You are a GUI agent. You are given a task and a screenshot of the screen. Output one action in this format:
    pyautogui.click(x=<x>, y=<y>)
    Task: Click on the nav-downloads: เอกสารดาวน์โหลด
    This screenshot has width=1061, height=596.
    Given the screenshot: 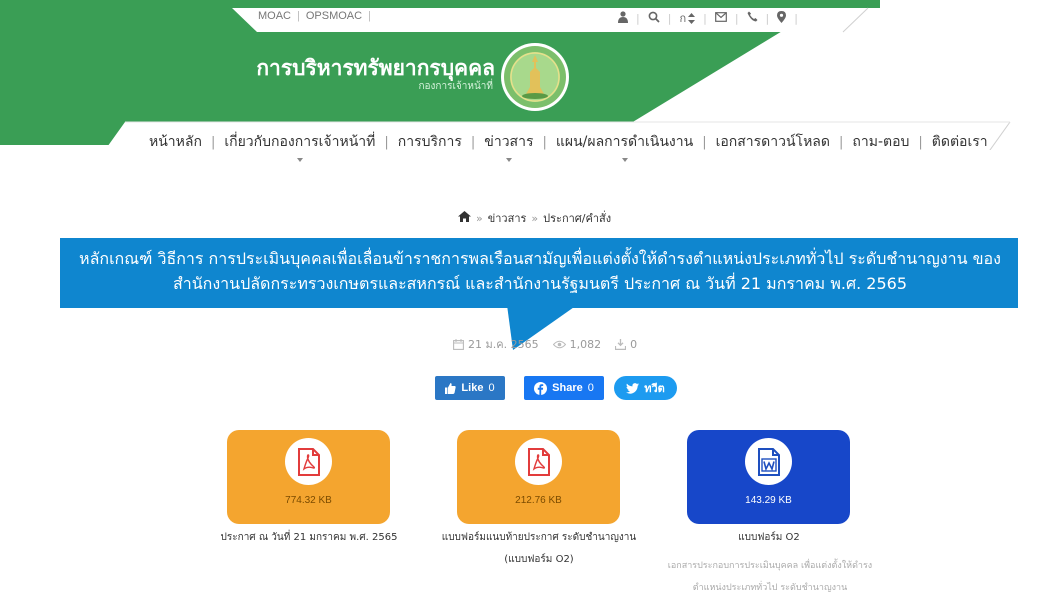 What is the action you would take?
    pyautogui.click(x=773, y=142)
    